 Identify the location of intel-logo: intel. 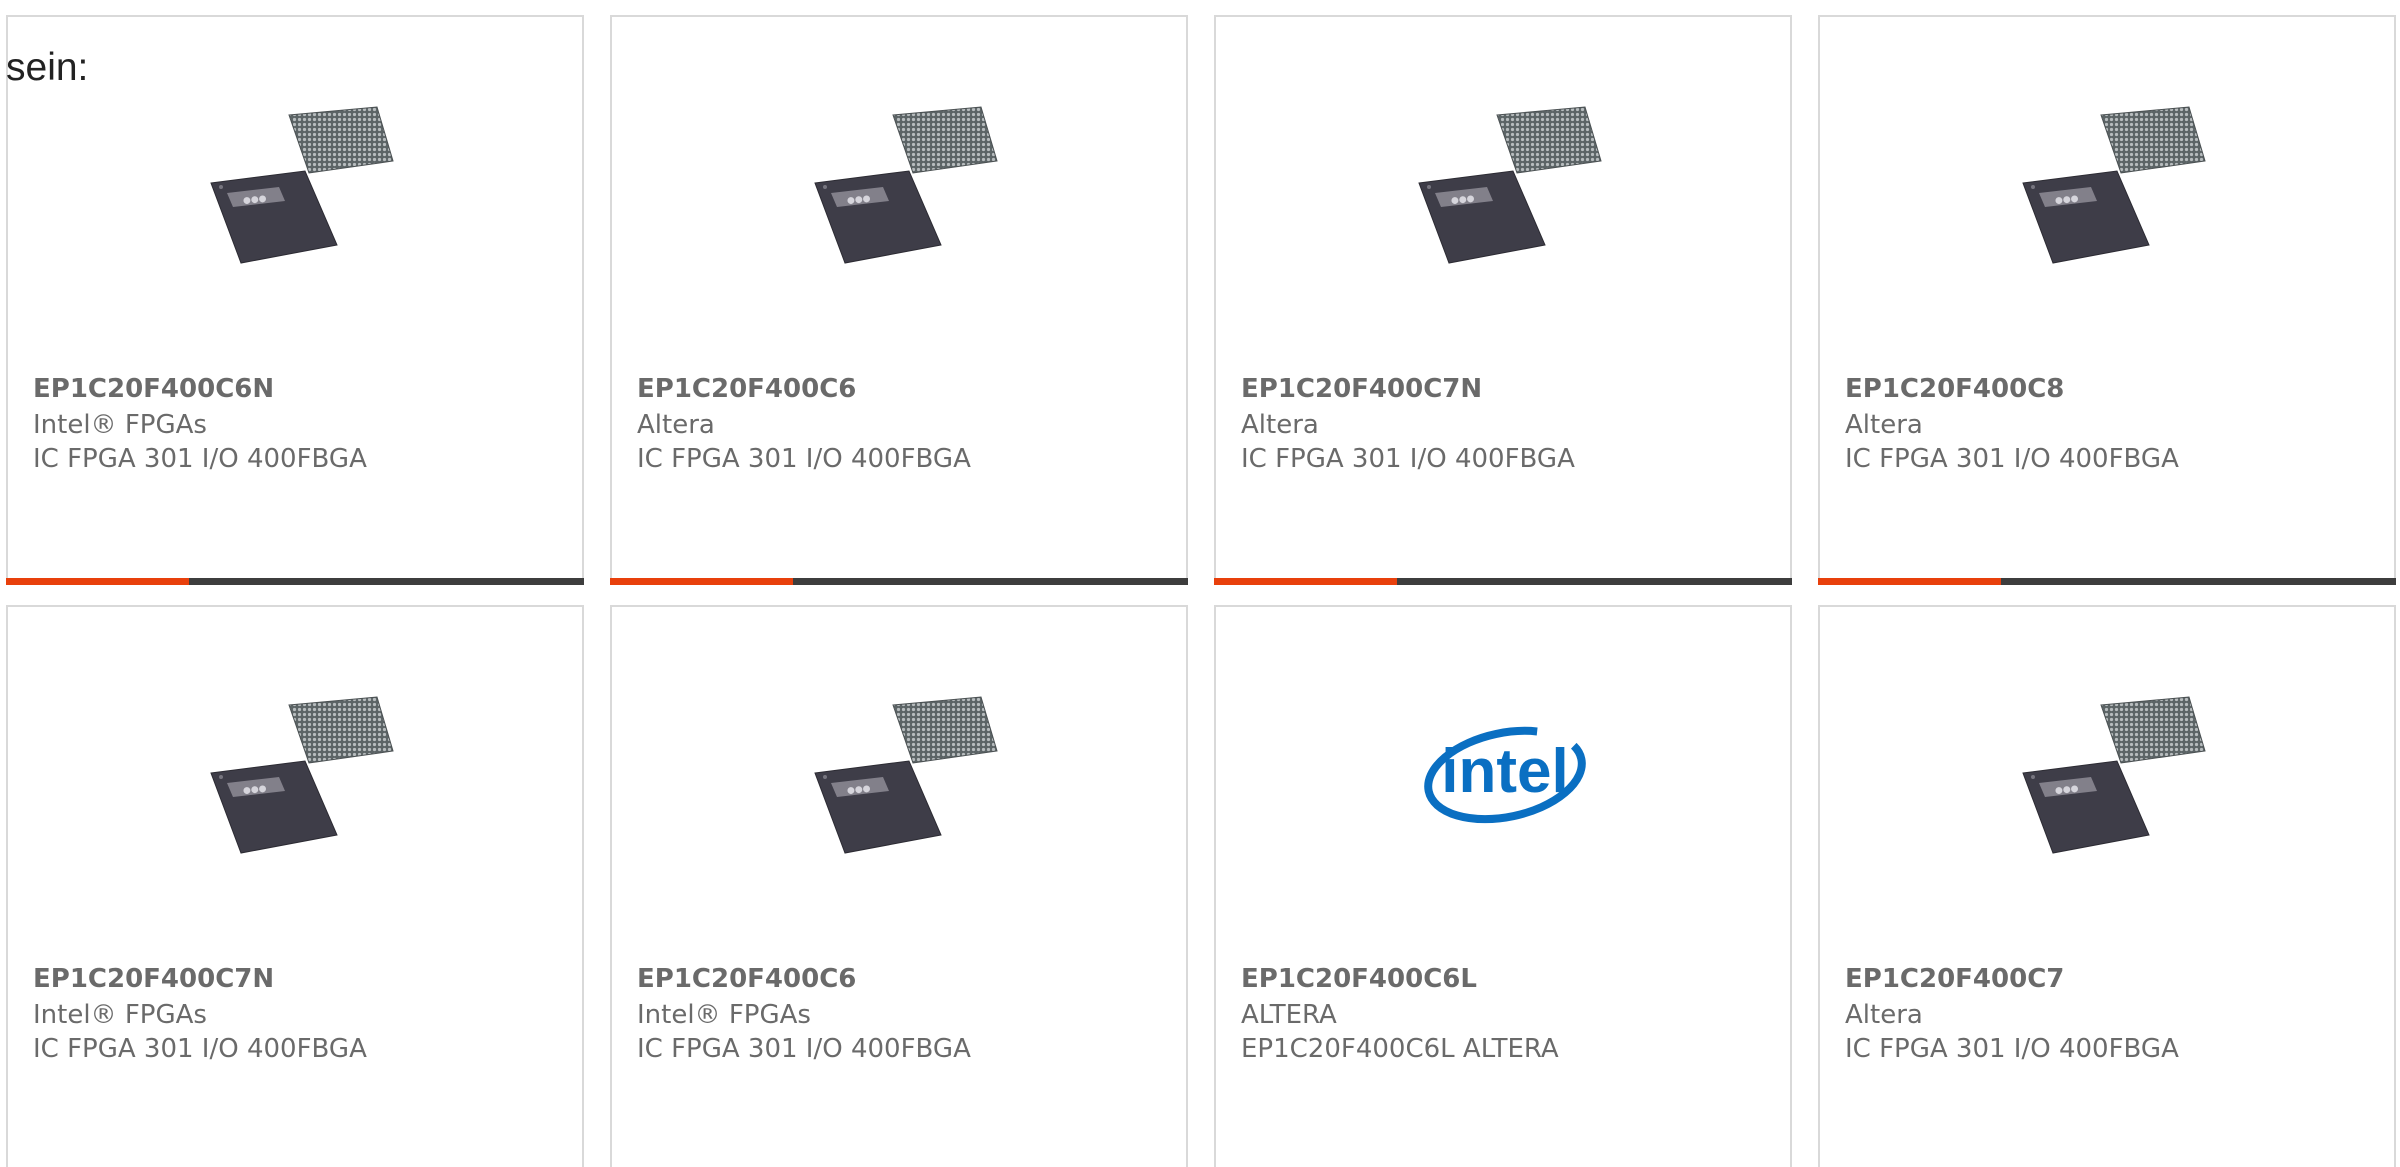
(1505, 777).